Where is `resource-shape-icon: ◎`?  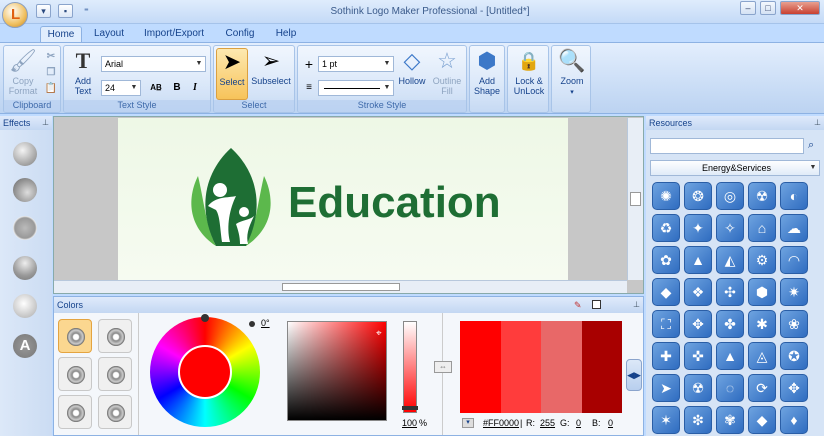
resource-shape-icon: ◎ is located at coordinates (730, 196).